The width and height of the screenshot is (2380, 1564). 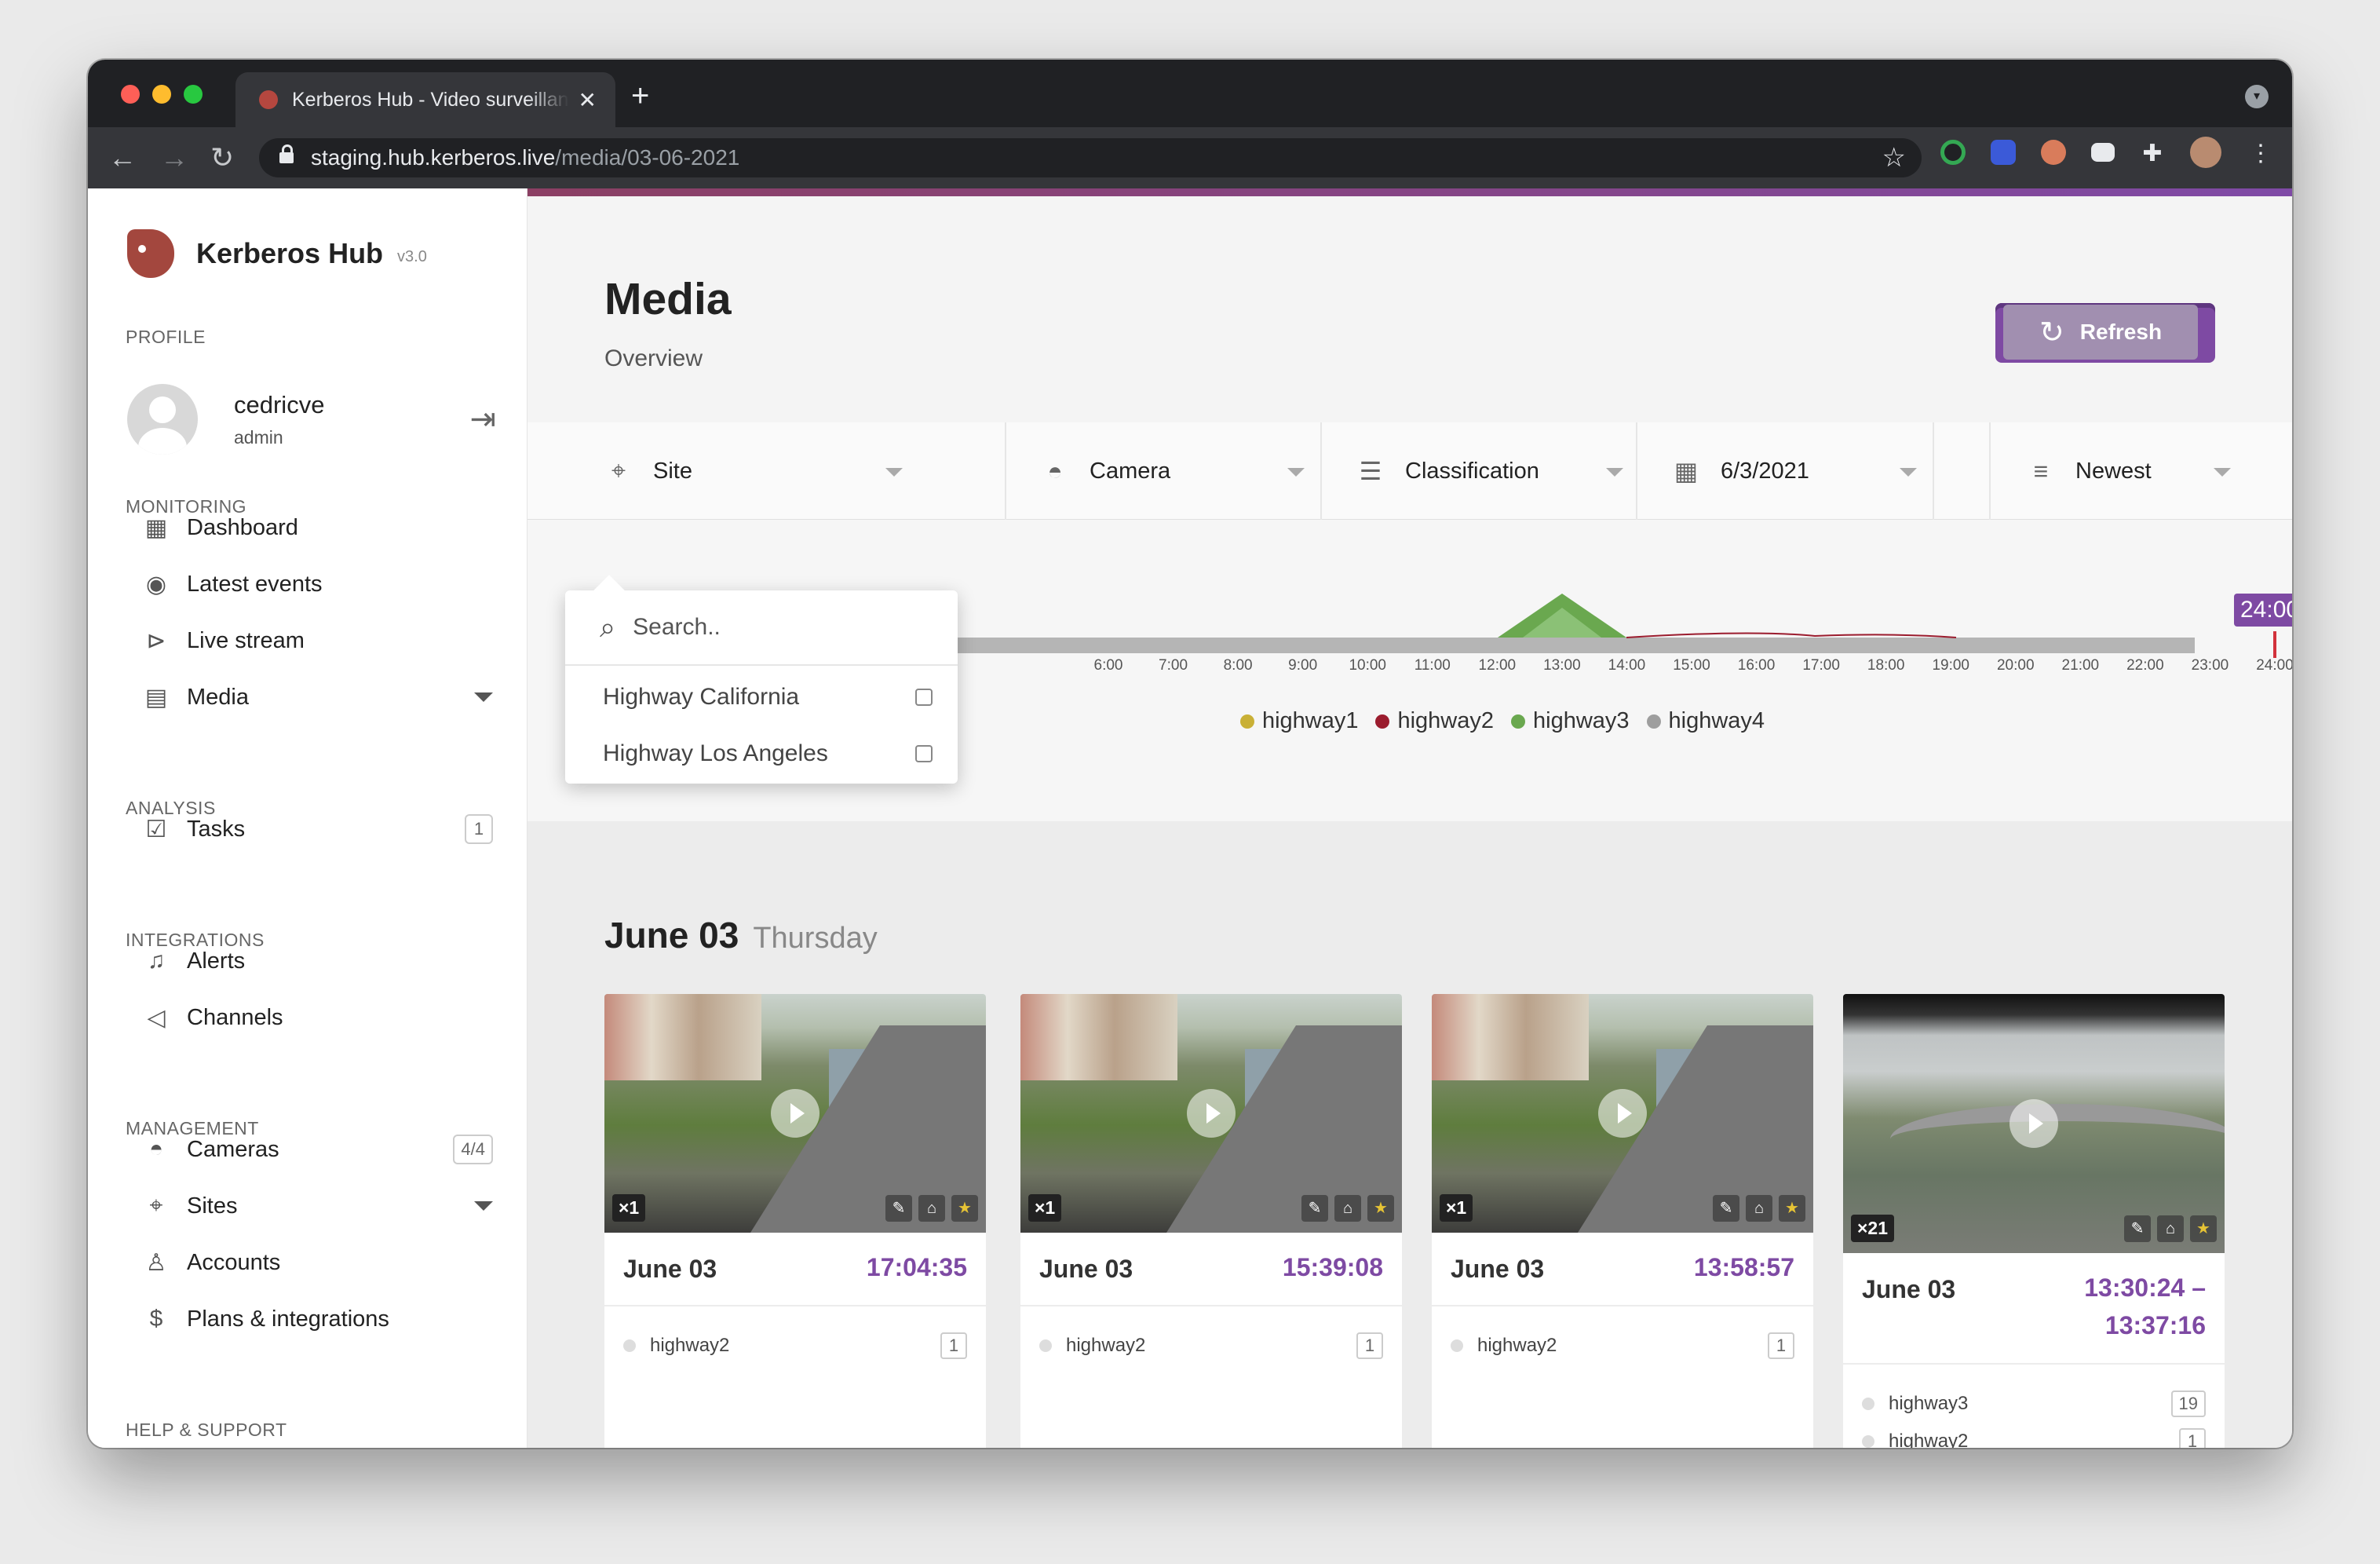 What do you see at coordinates (317, 961) in the screenshot?
I see `sidebar-item-alerts: ♫ Alerts` at bounding box center [317, 961].